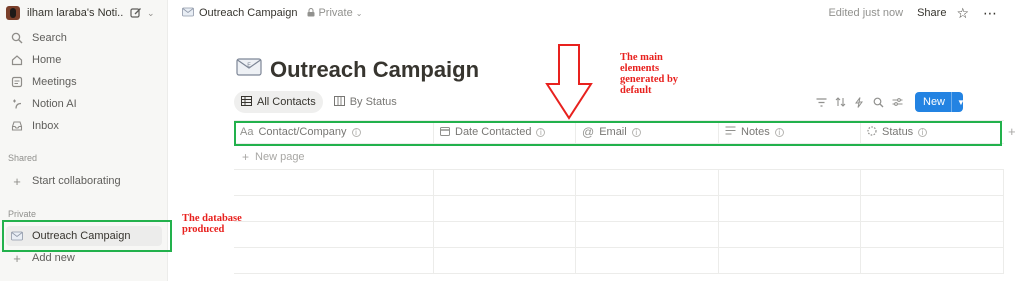 This screenshot has height=281, width=1024. I want to click on ai-icon, so click(17, 104).